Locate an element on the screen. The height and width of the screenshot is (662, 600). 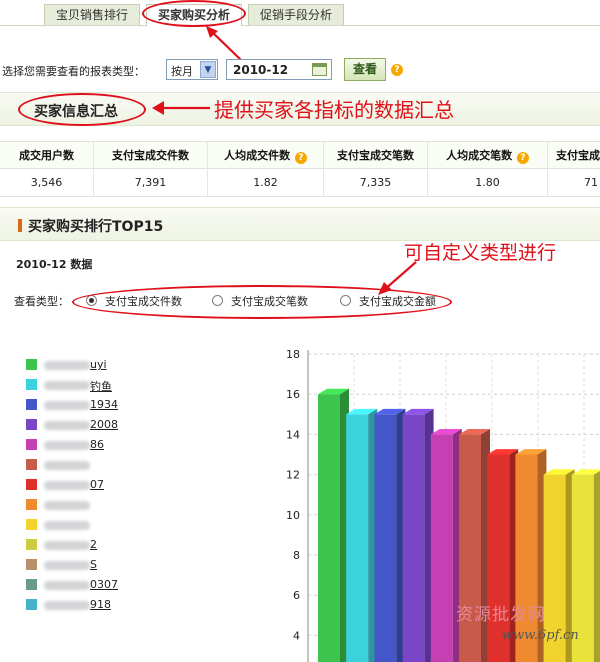
legend-item: 86 is located at coordinates (91, 445).